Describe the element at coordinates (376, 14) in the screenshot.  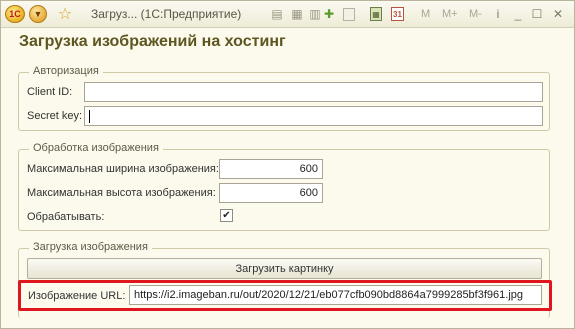
I see `calculator-icon: ▦` at that location.